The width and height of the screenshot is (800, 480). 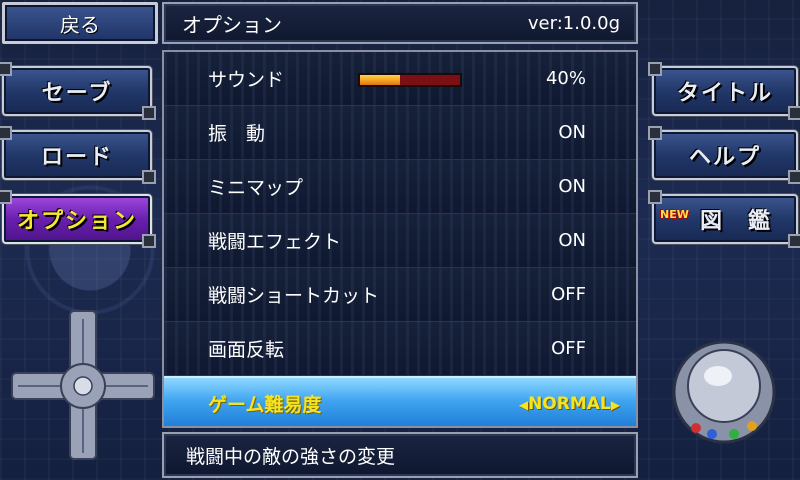 What do you see at coordinates (615, 405) in the screenshot?
I see `arrow-right-icon: ▶` at bounding box center [615, 405].